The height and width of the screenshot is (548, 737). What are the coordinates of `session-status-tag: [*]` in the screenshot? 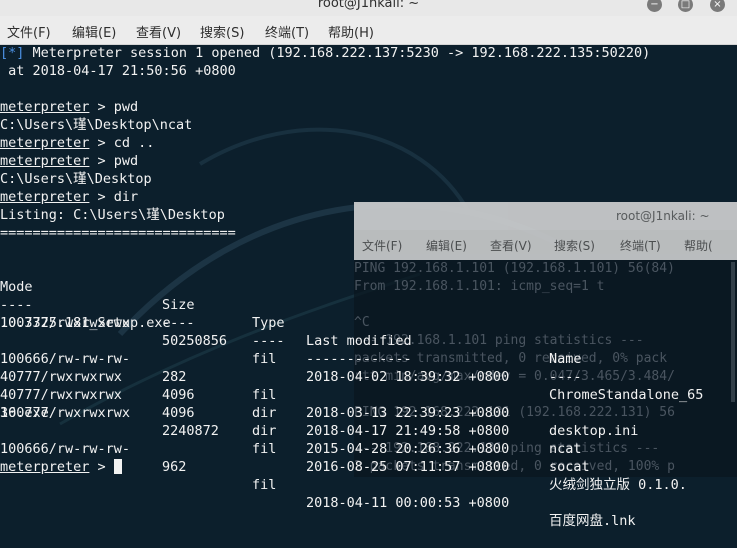 It's located at (12, 53).